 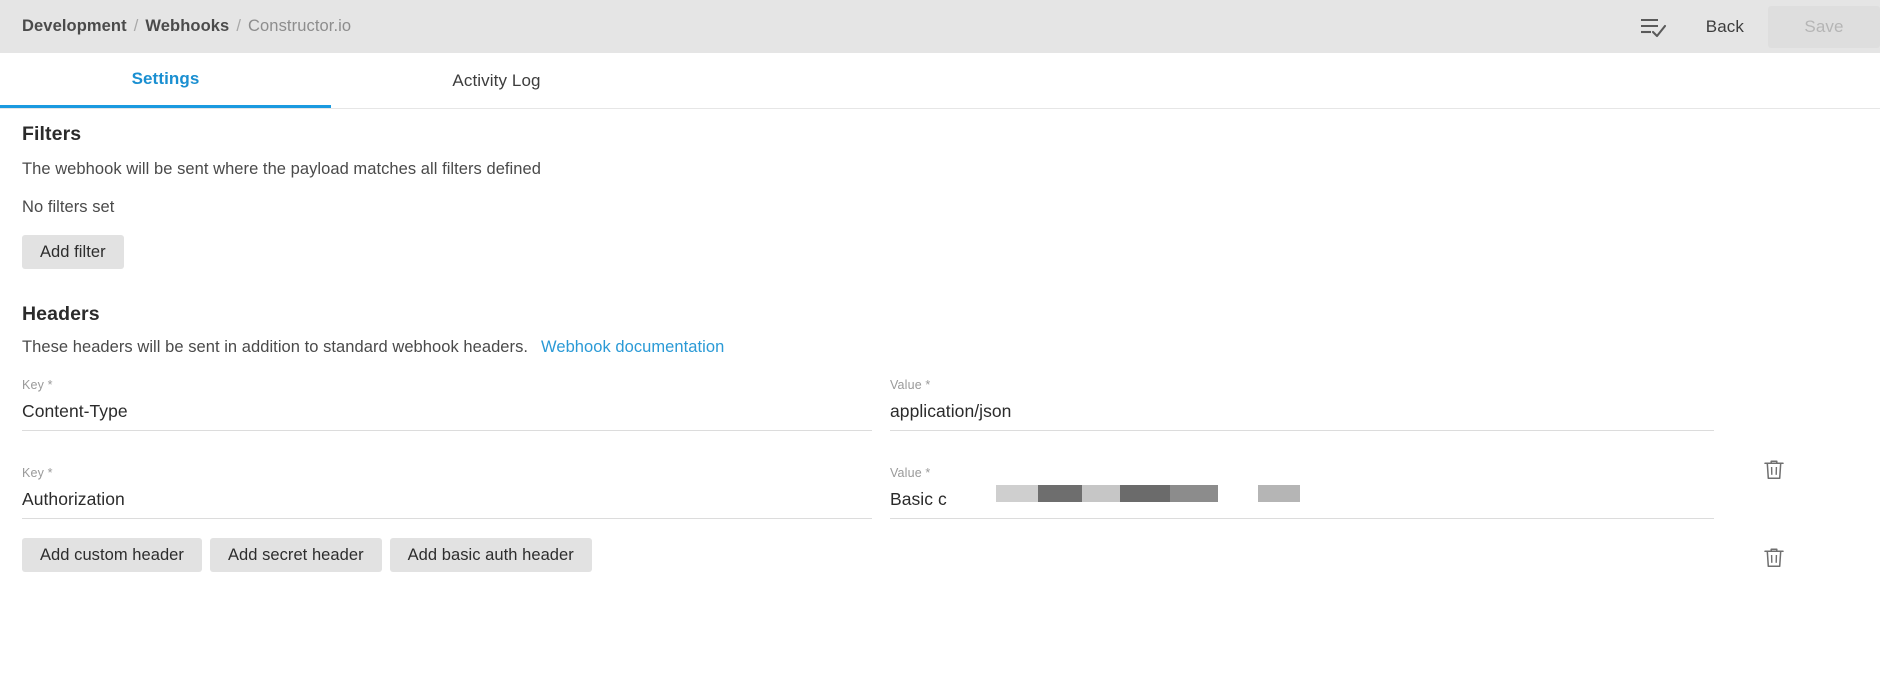 I want to click on header-key-field-0: Key * Content-Type, so click(x=447, y=404).